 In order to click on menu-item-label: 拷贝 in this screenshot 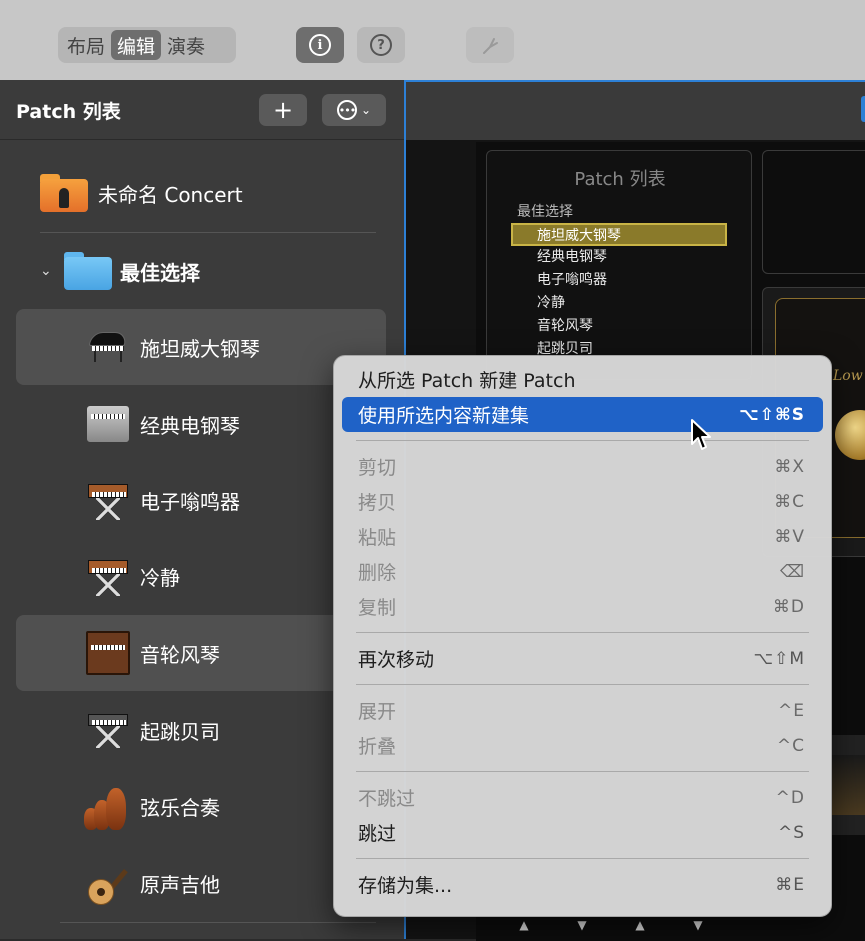, I will do `click(377, 503)`.